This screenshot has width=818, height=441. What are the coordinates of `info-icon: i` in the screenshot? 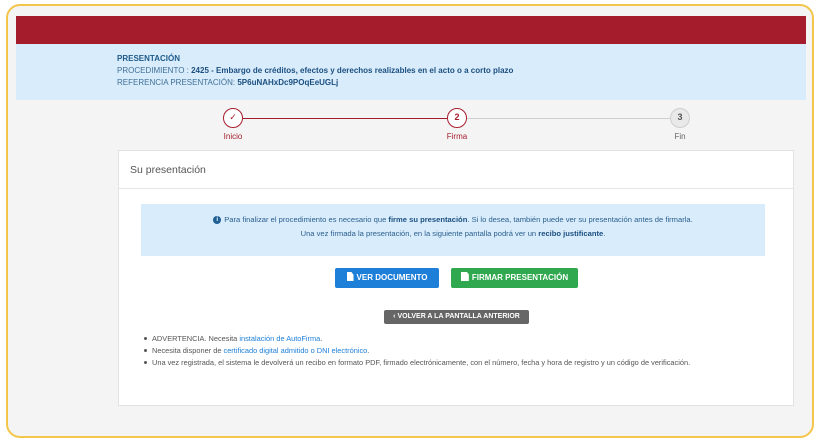 It's located at (217, 220).